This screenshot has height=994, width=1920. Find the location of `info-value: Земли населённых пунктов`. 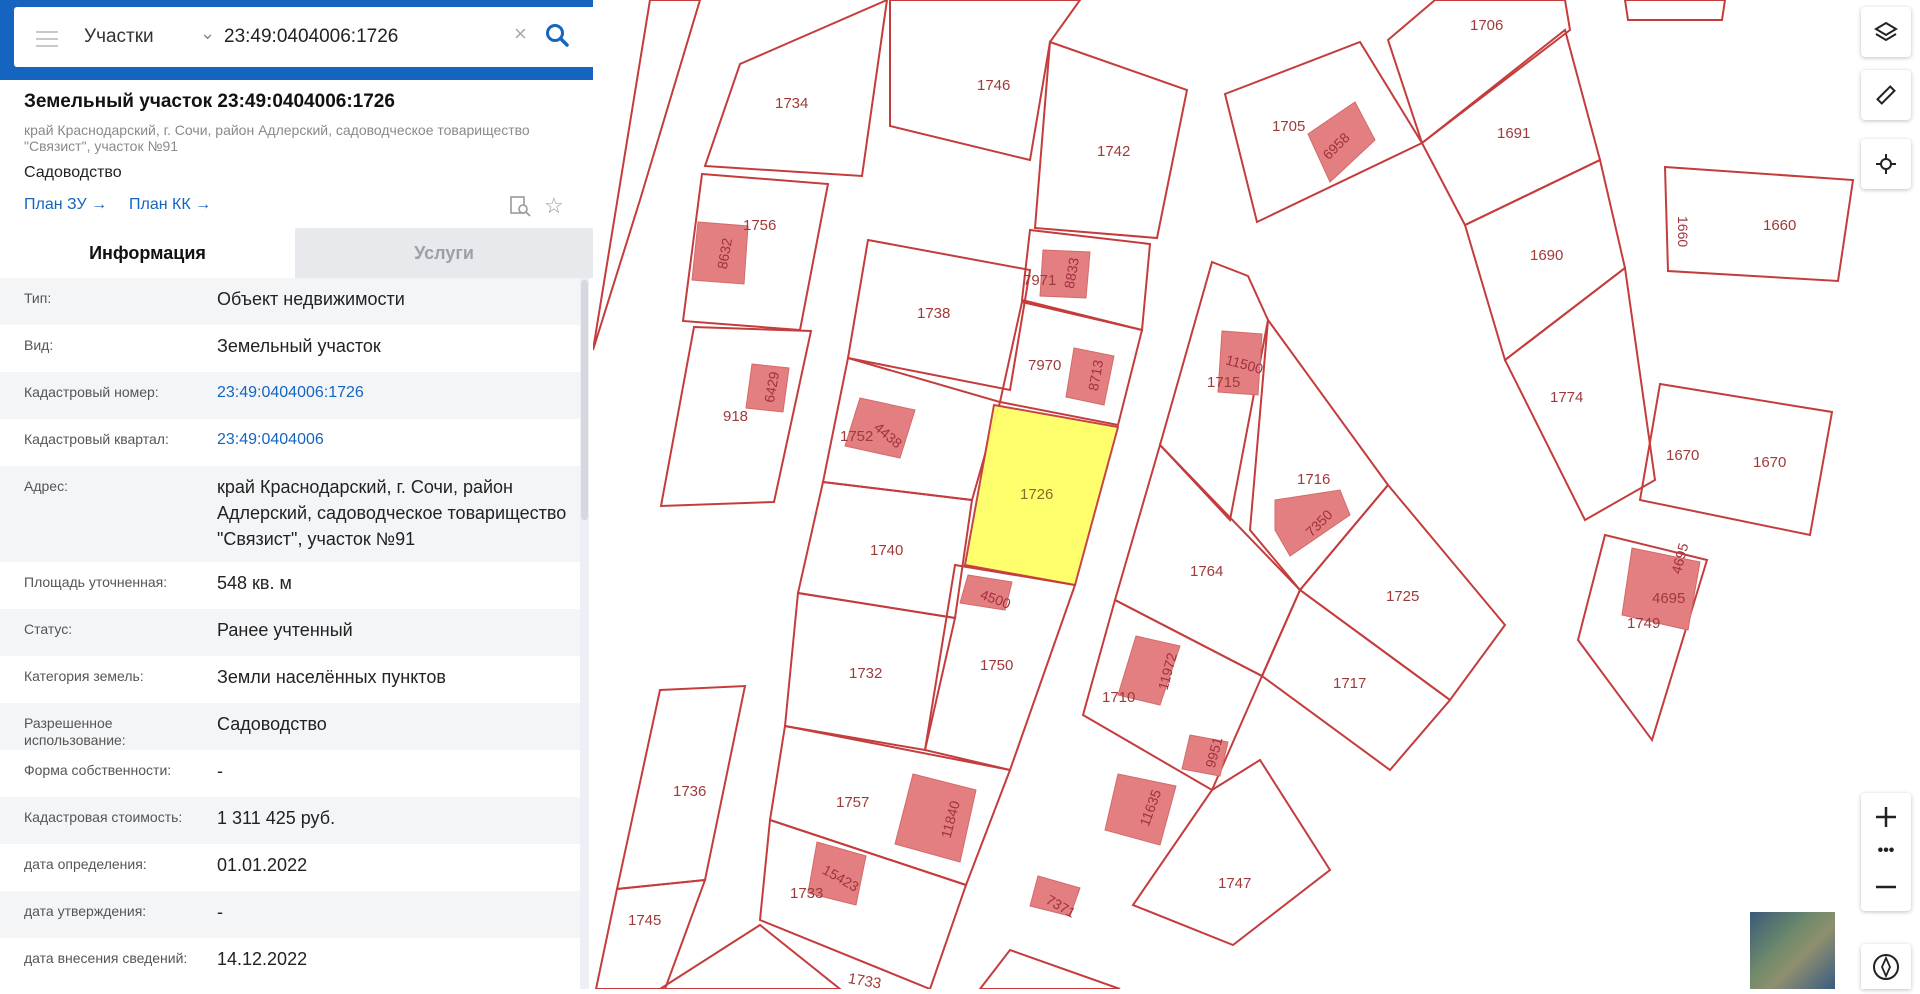

info-value: Земли населённых пунктов is located at coordinates (331, 677).